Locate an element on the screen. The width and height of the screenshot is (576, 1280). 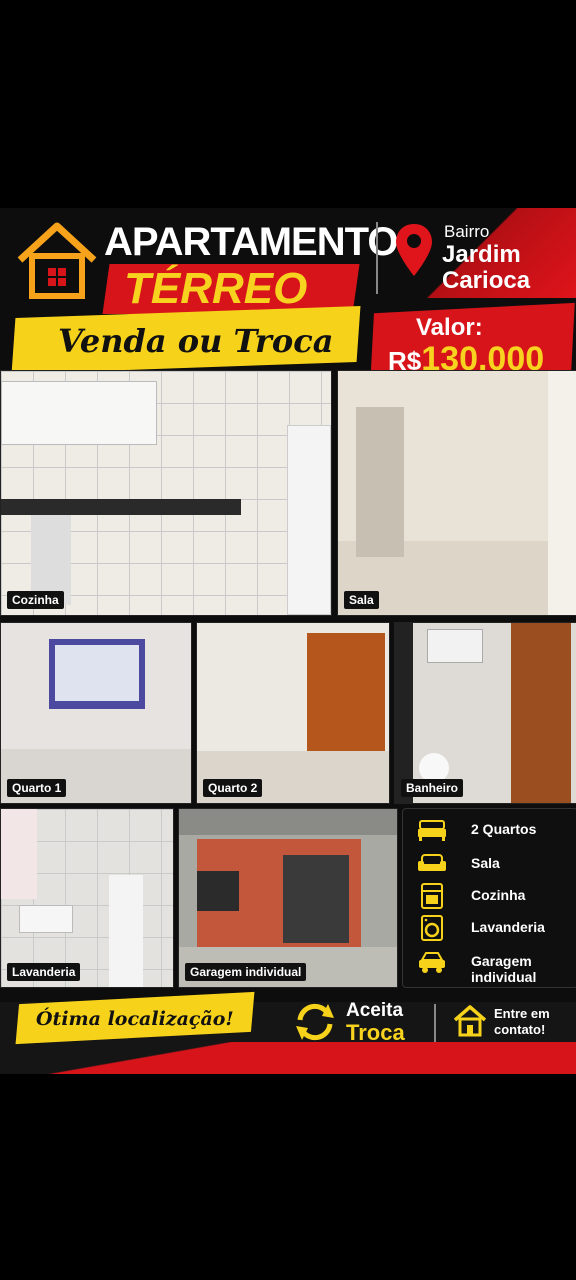
photo-label: Lavanderia is located at coordinates (44, 972).